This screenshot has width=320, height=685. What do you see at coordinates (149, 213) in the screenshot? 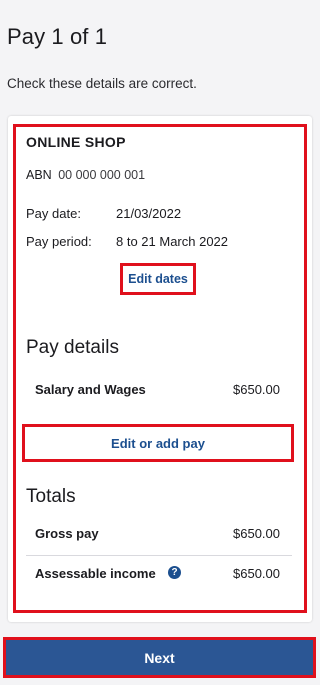
I see `pay-date-value: 21/03/2022` at bounding box center [149, 213].